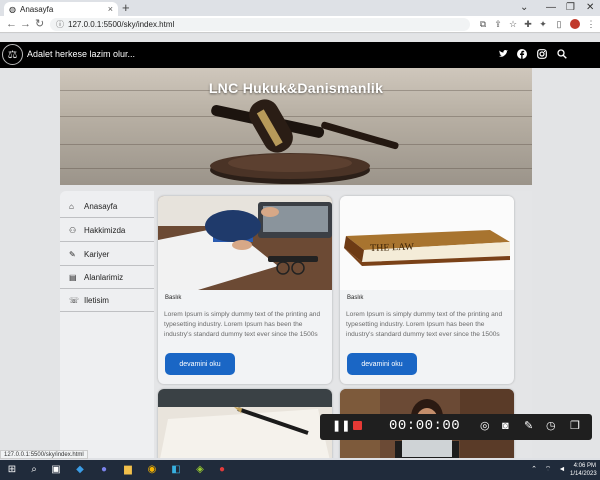 This screenshot has width=600, height=480. Describe the element at coordinates (96, 300) in the screenshot. I see `sidebar-item-label: Iletisim` at that location.